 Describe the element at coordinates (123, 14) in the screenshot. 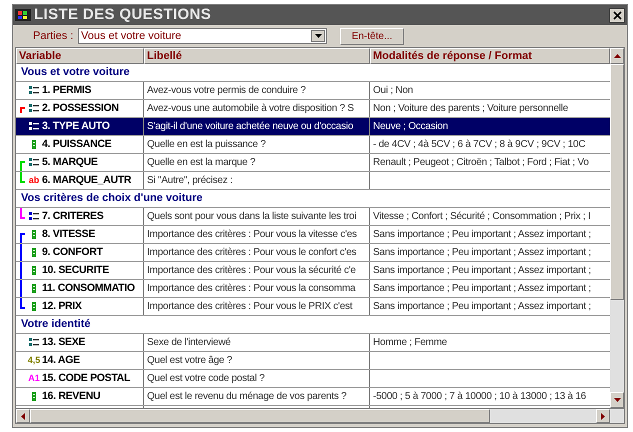

I see `window-title: LISTE DES QUESTIONS` at that location.